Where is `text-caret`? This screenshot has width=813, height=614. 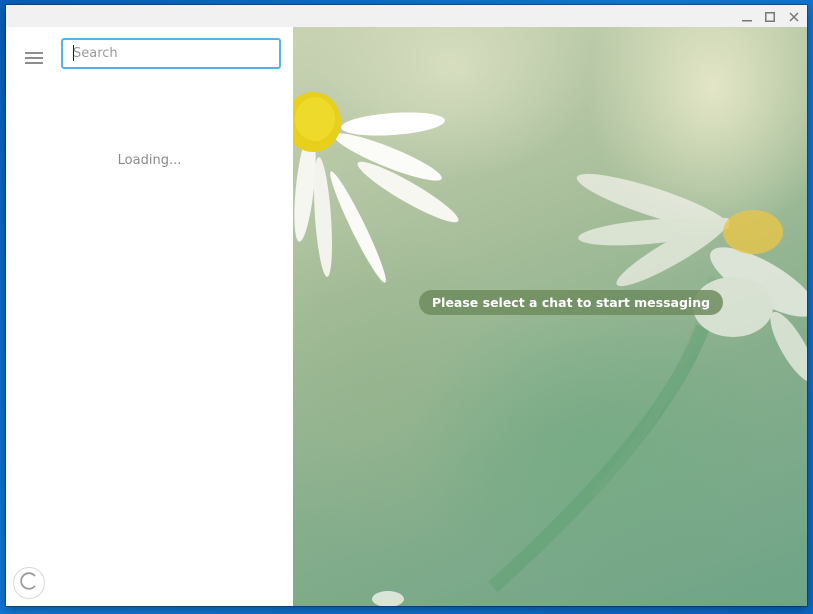 text-caret is located at coordinates (73, 53).